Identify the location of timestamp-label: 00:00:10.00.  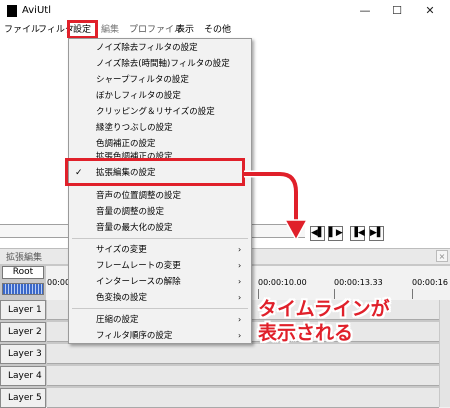
(282, 282).